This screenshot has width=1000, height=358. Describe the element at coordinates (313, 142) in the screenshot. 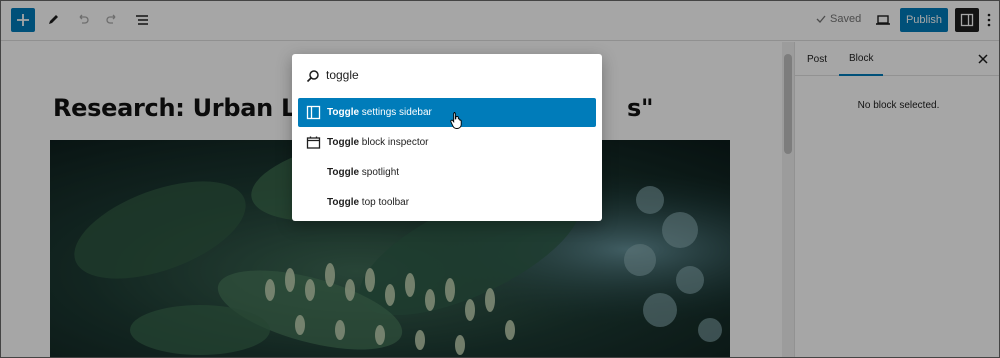

I see `calendar-icon` at that location.